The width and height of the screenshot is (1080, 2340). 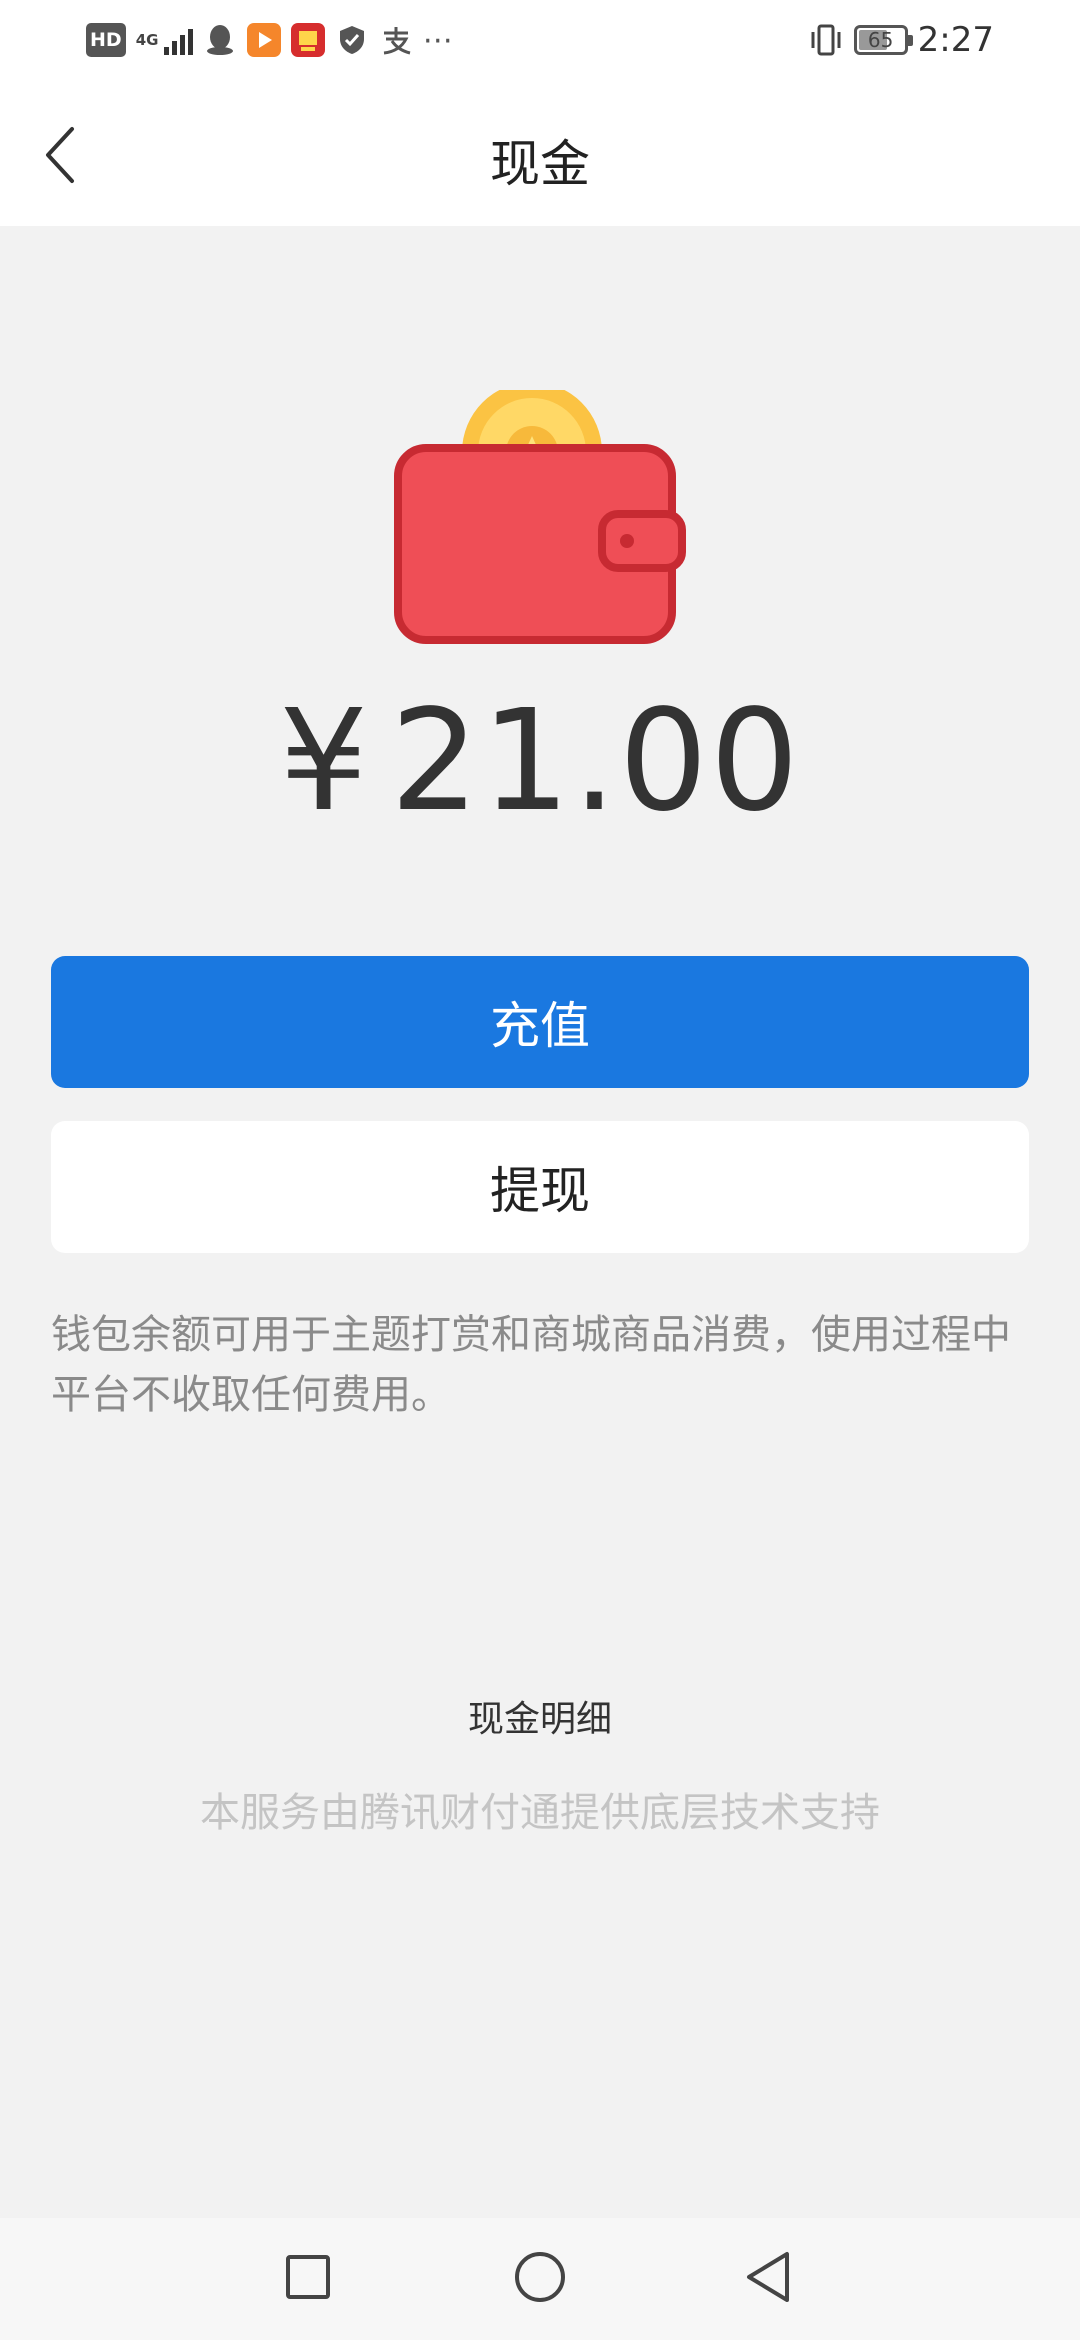 I want to click on recent-apps-button, so click(x=308, y=2277).